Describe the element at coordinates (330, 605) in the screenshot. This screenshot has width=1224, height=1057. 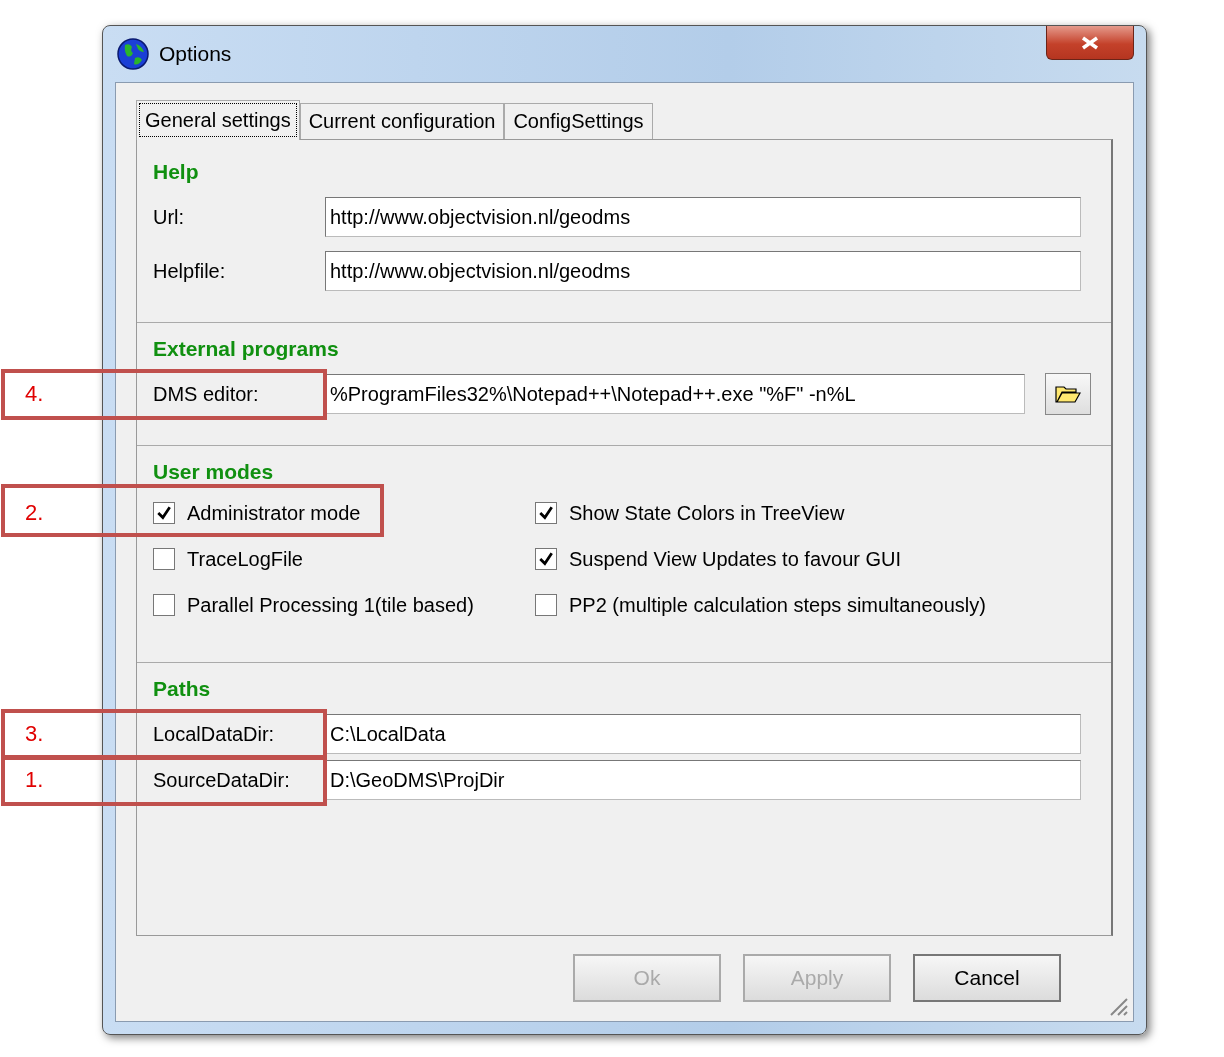
I see `checkbox-label: Parallel Processing 1(tile based)` at that location.